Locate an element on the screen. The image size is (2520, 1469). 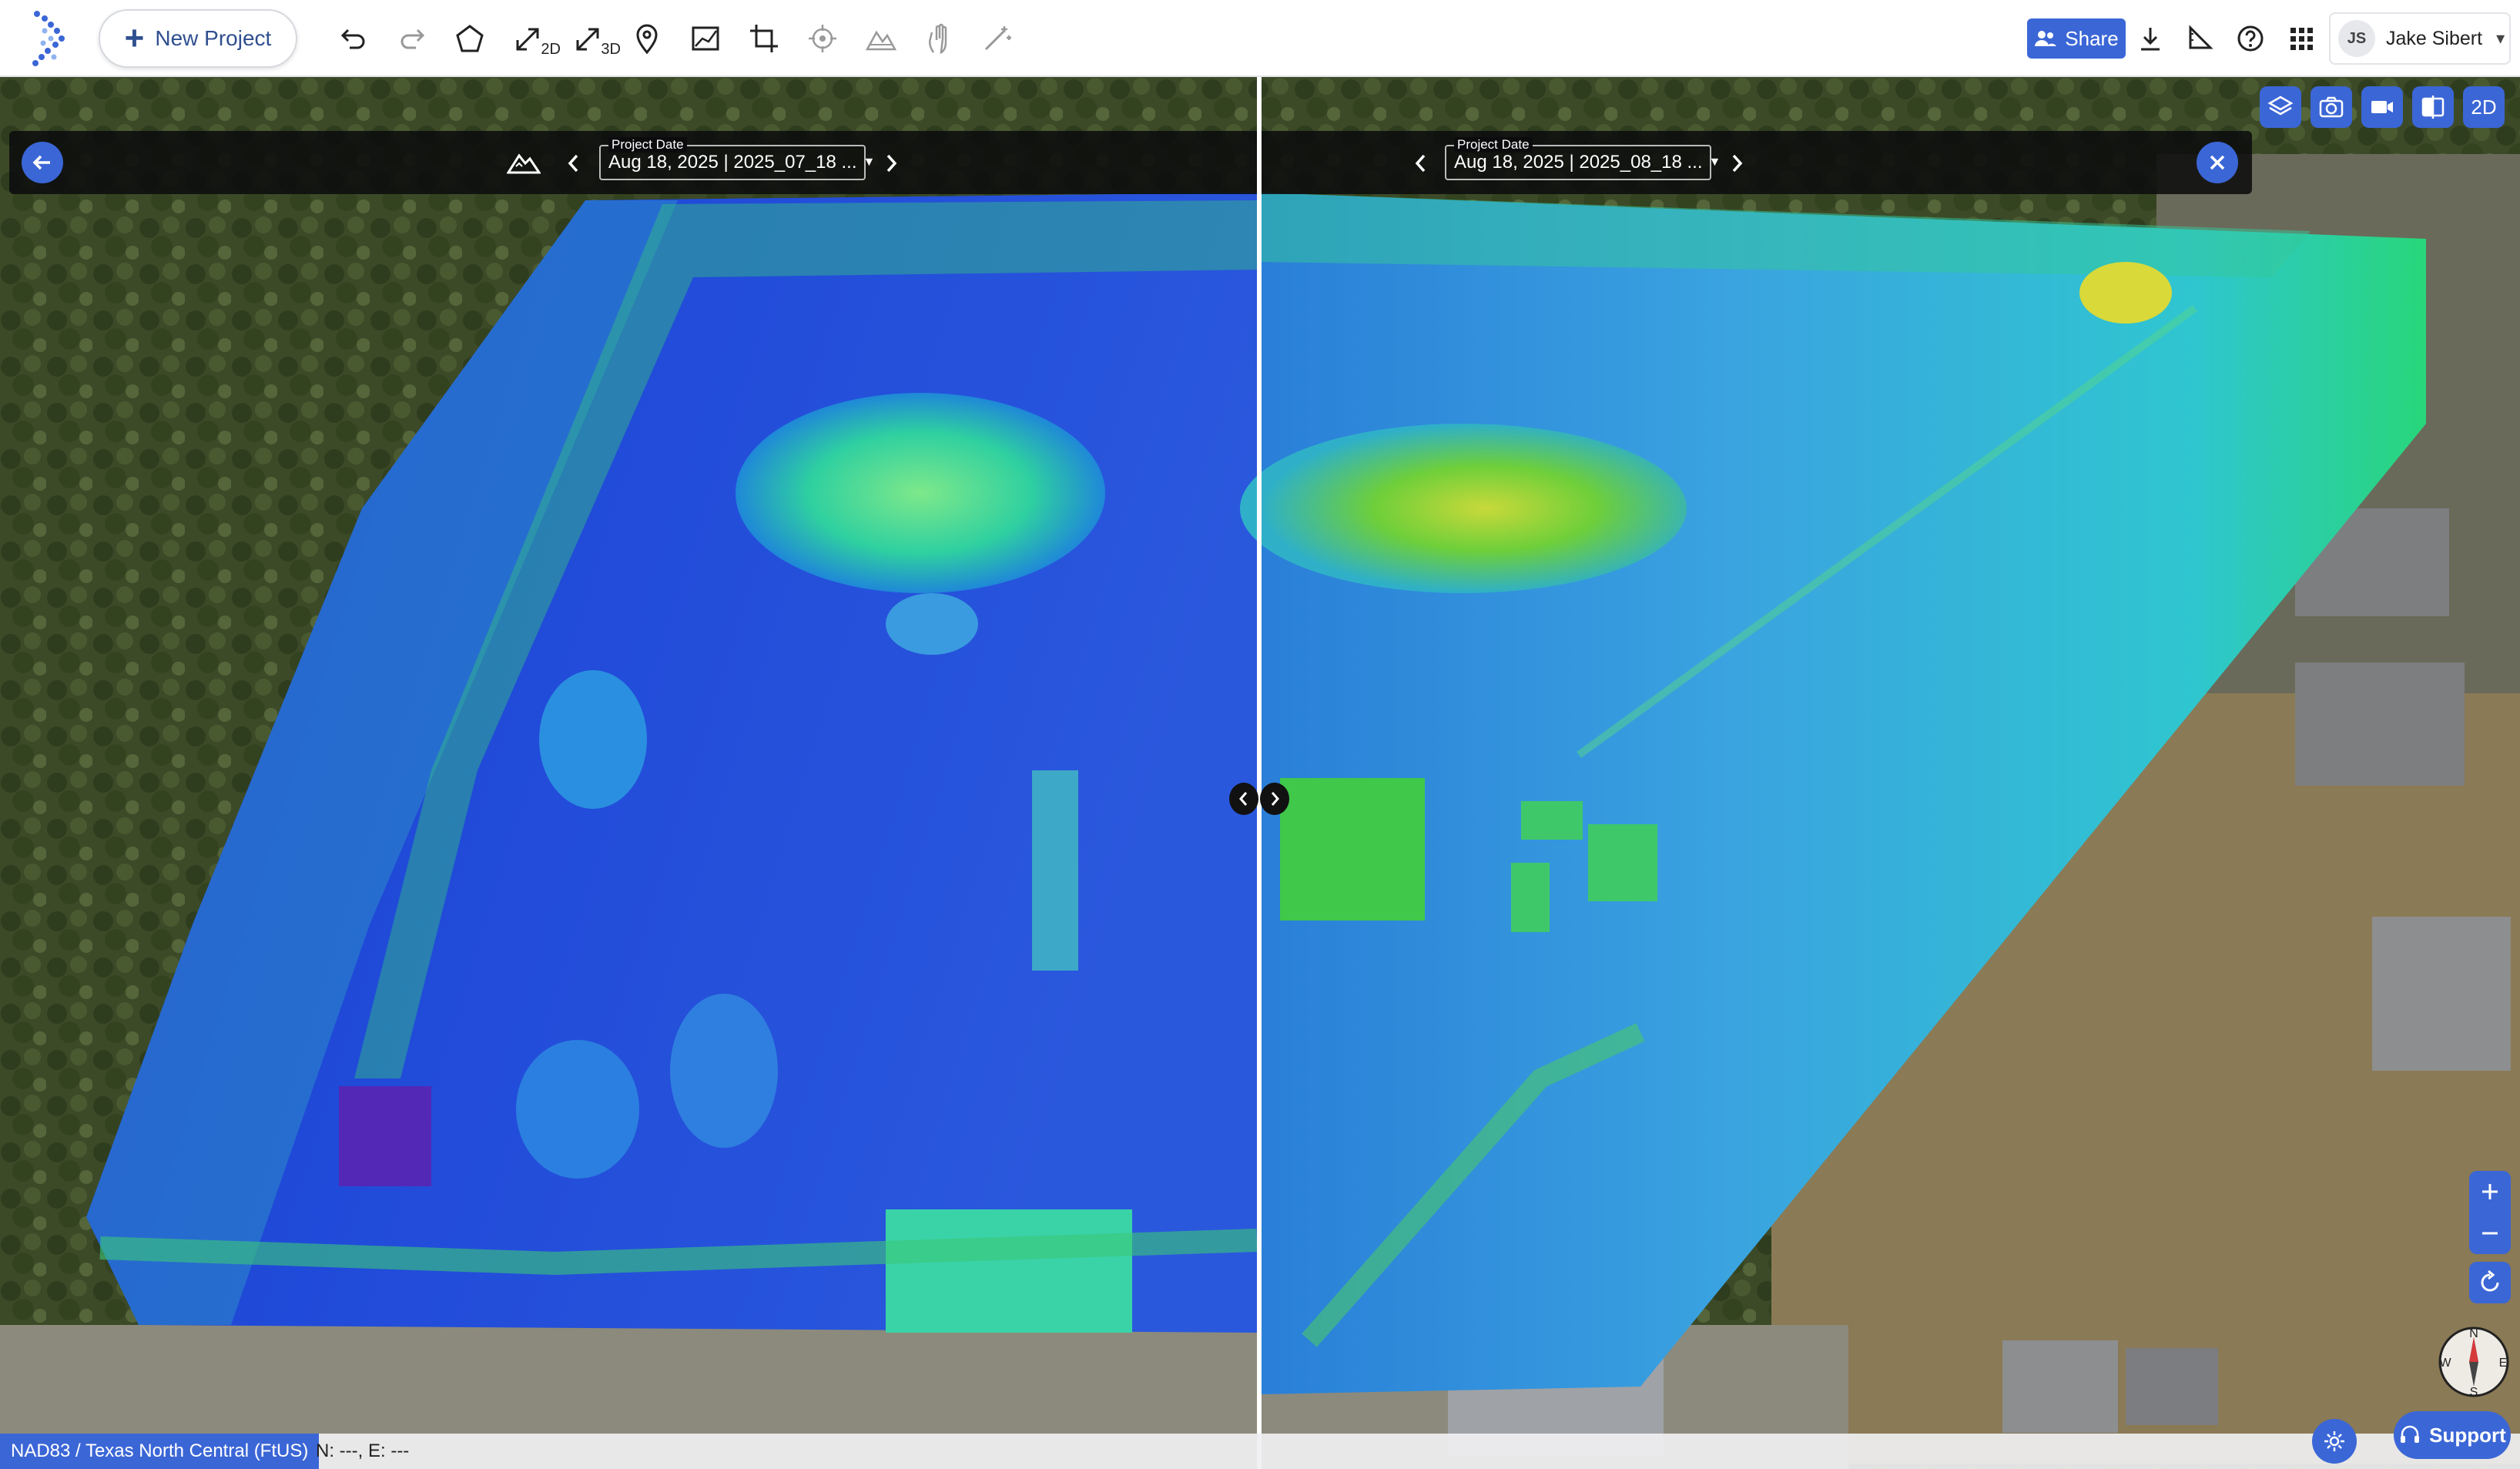
split-view-icon is located at coordinates (2433, 108).